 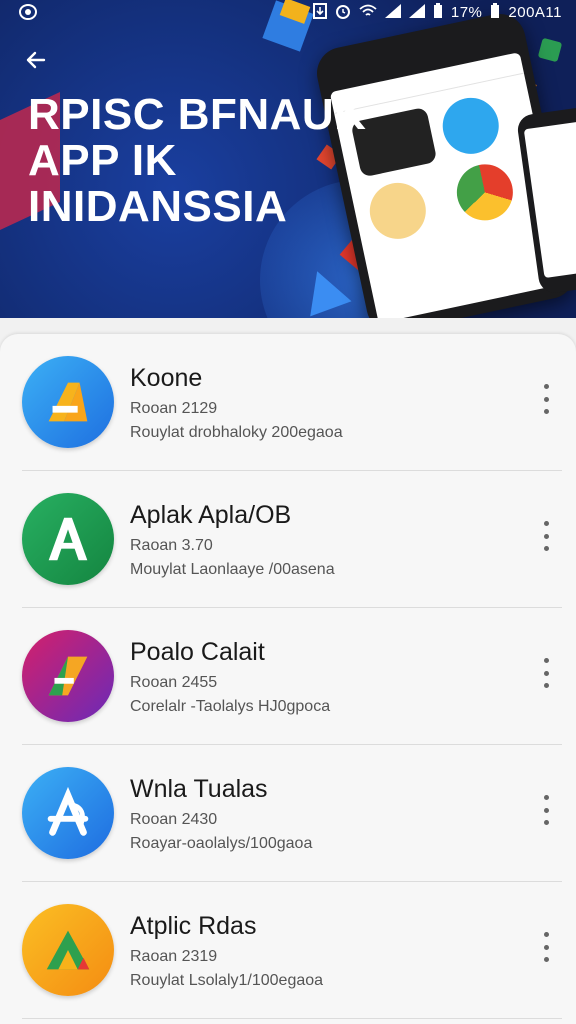 I want to click on app-meta: Raoan 2319, so click(x=174, y=956).